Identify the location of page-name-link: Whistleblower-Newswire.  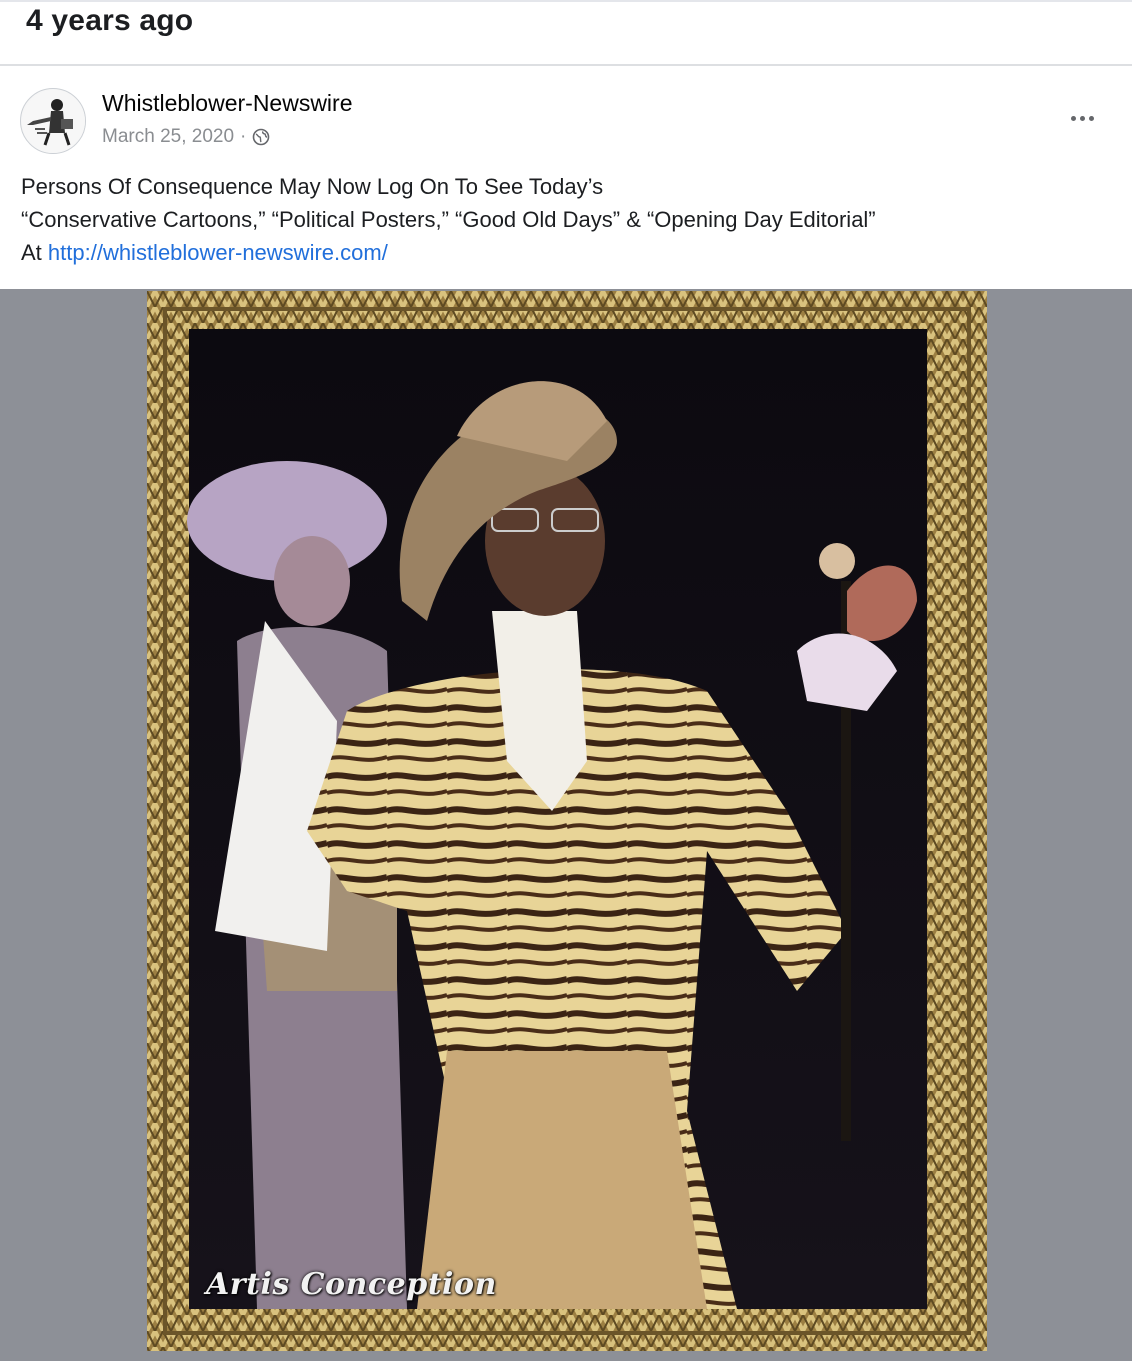
(227, 103).